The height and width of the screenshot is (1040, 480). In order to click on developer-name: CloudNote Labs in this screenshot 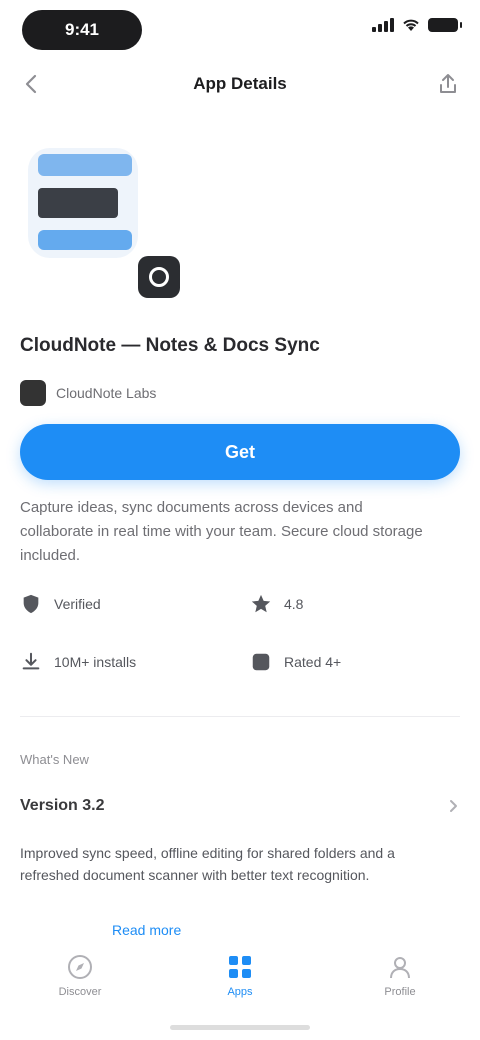, I will do `click(106, 393)`.